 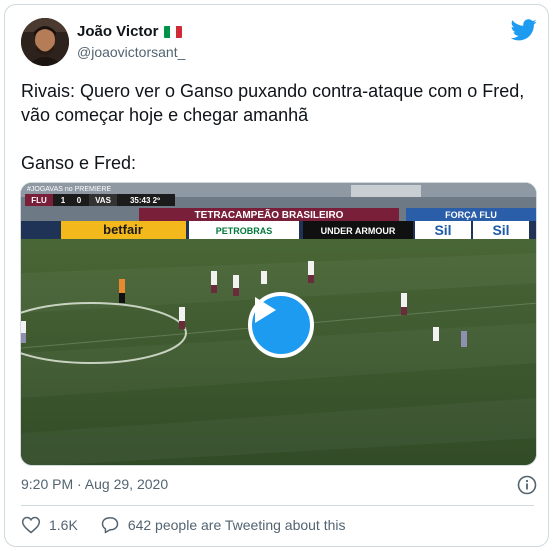 I want to click on banner-betfair: betfair, so click(x=123, y=229).